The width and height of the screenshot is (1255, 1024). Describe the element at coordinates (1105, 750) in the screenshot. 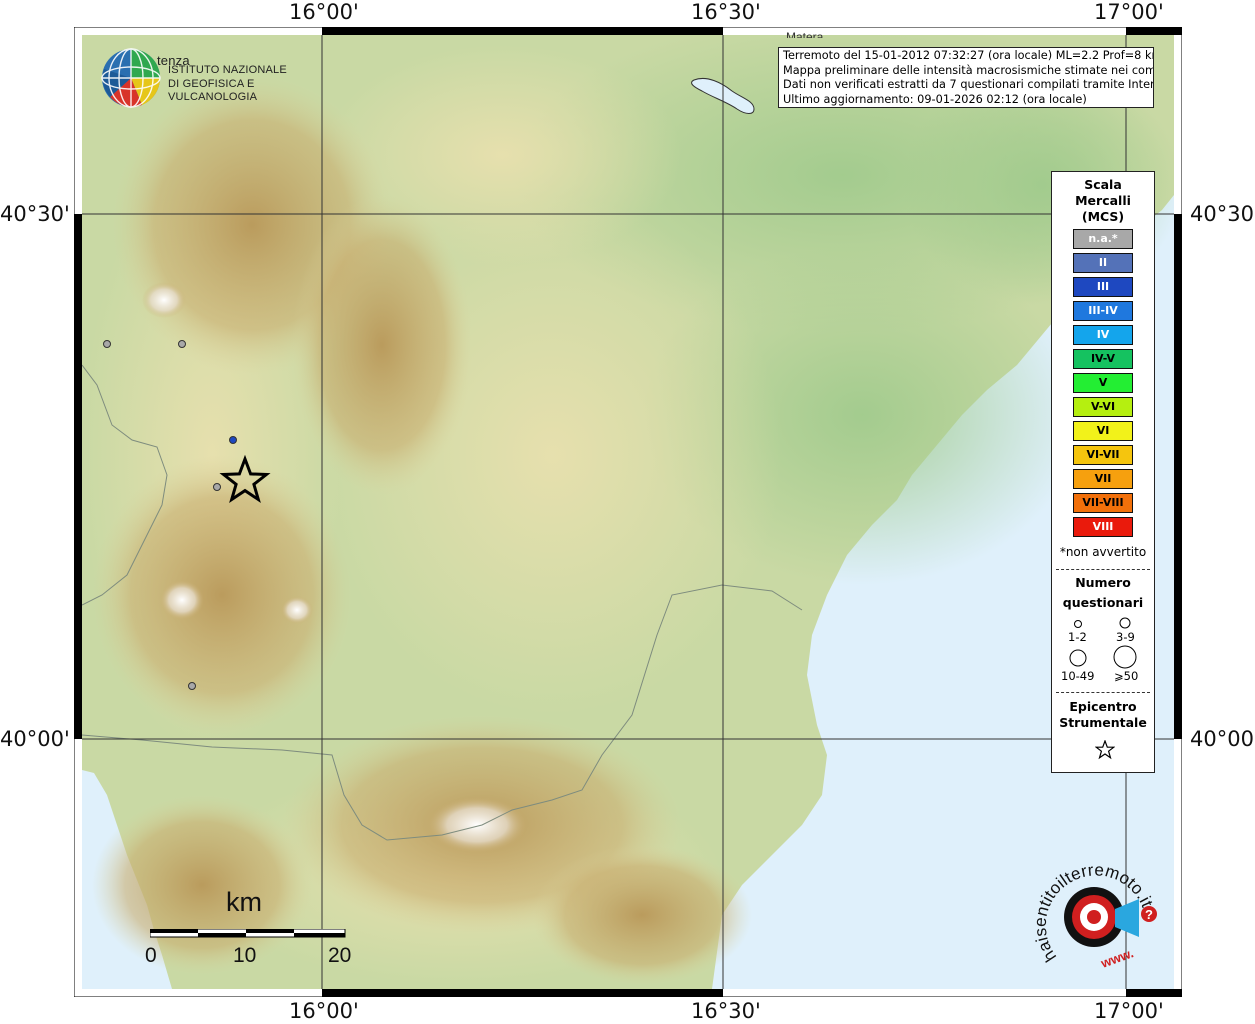

I see `star-icon` at that location.